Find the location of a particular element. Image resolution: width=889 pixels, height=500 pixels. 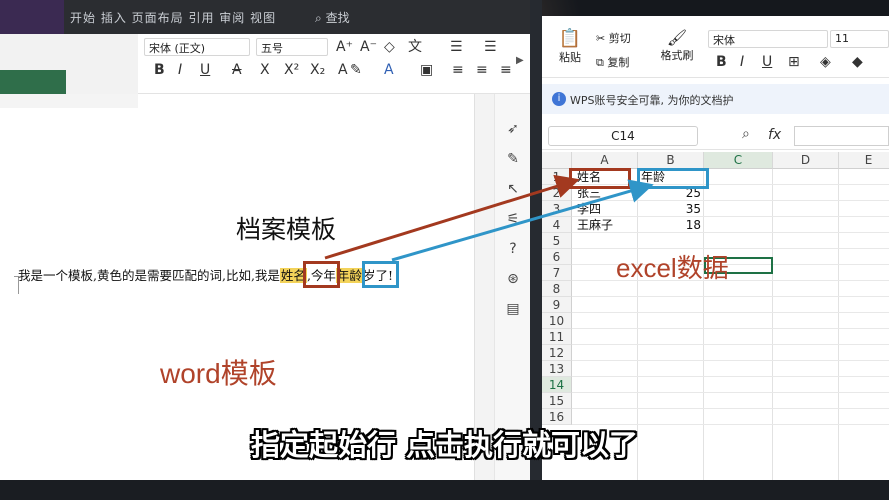

video-subtitle: 指定起始行 点击执行就可以了 is located at coordinates (444, 445).